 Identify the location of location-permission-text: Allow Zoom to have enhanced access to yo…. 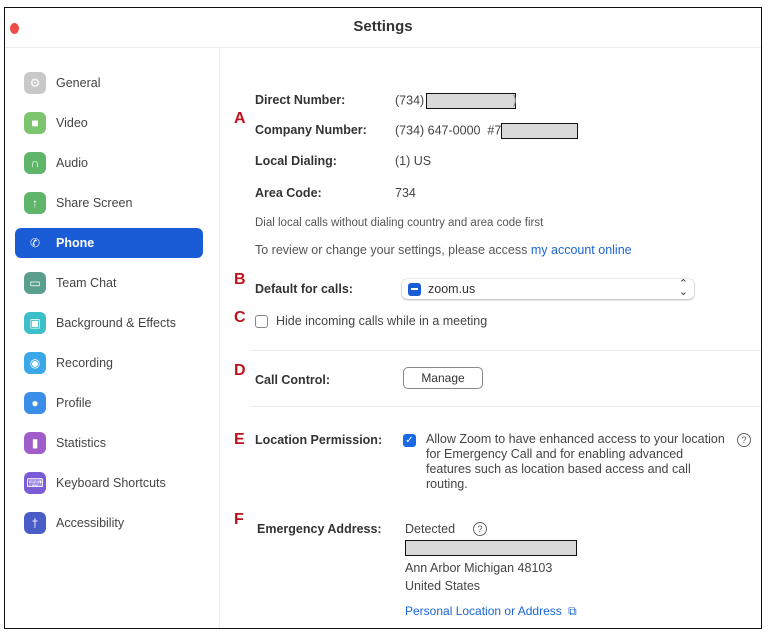
(575, 461).